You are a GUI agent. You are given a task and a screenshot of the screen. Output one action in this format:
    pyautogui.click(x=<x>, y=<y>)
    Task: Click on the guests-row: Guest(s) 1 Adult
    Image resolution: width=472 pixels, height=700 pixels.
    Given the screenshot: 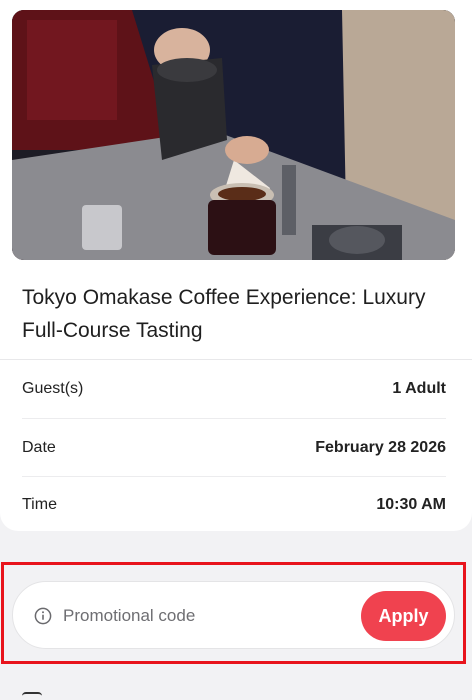 What is the action you would take?
    pyautogui.click(x=234, y=389)
    